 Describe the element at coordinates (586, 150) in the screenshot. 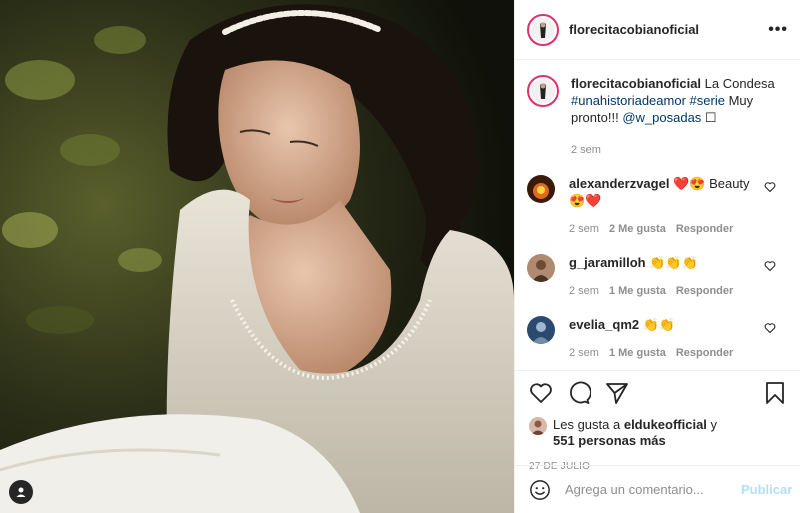

I see `caption-time: 2 sem` at that location.